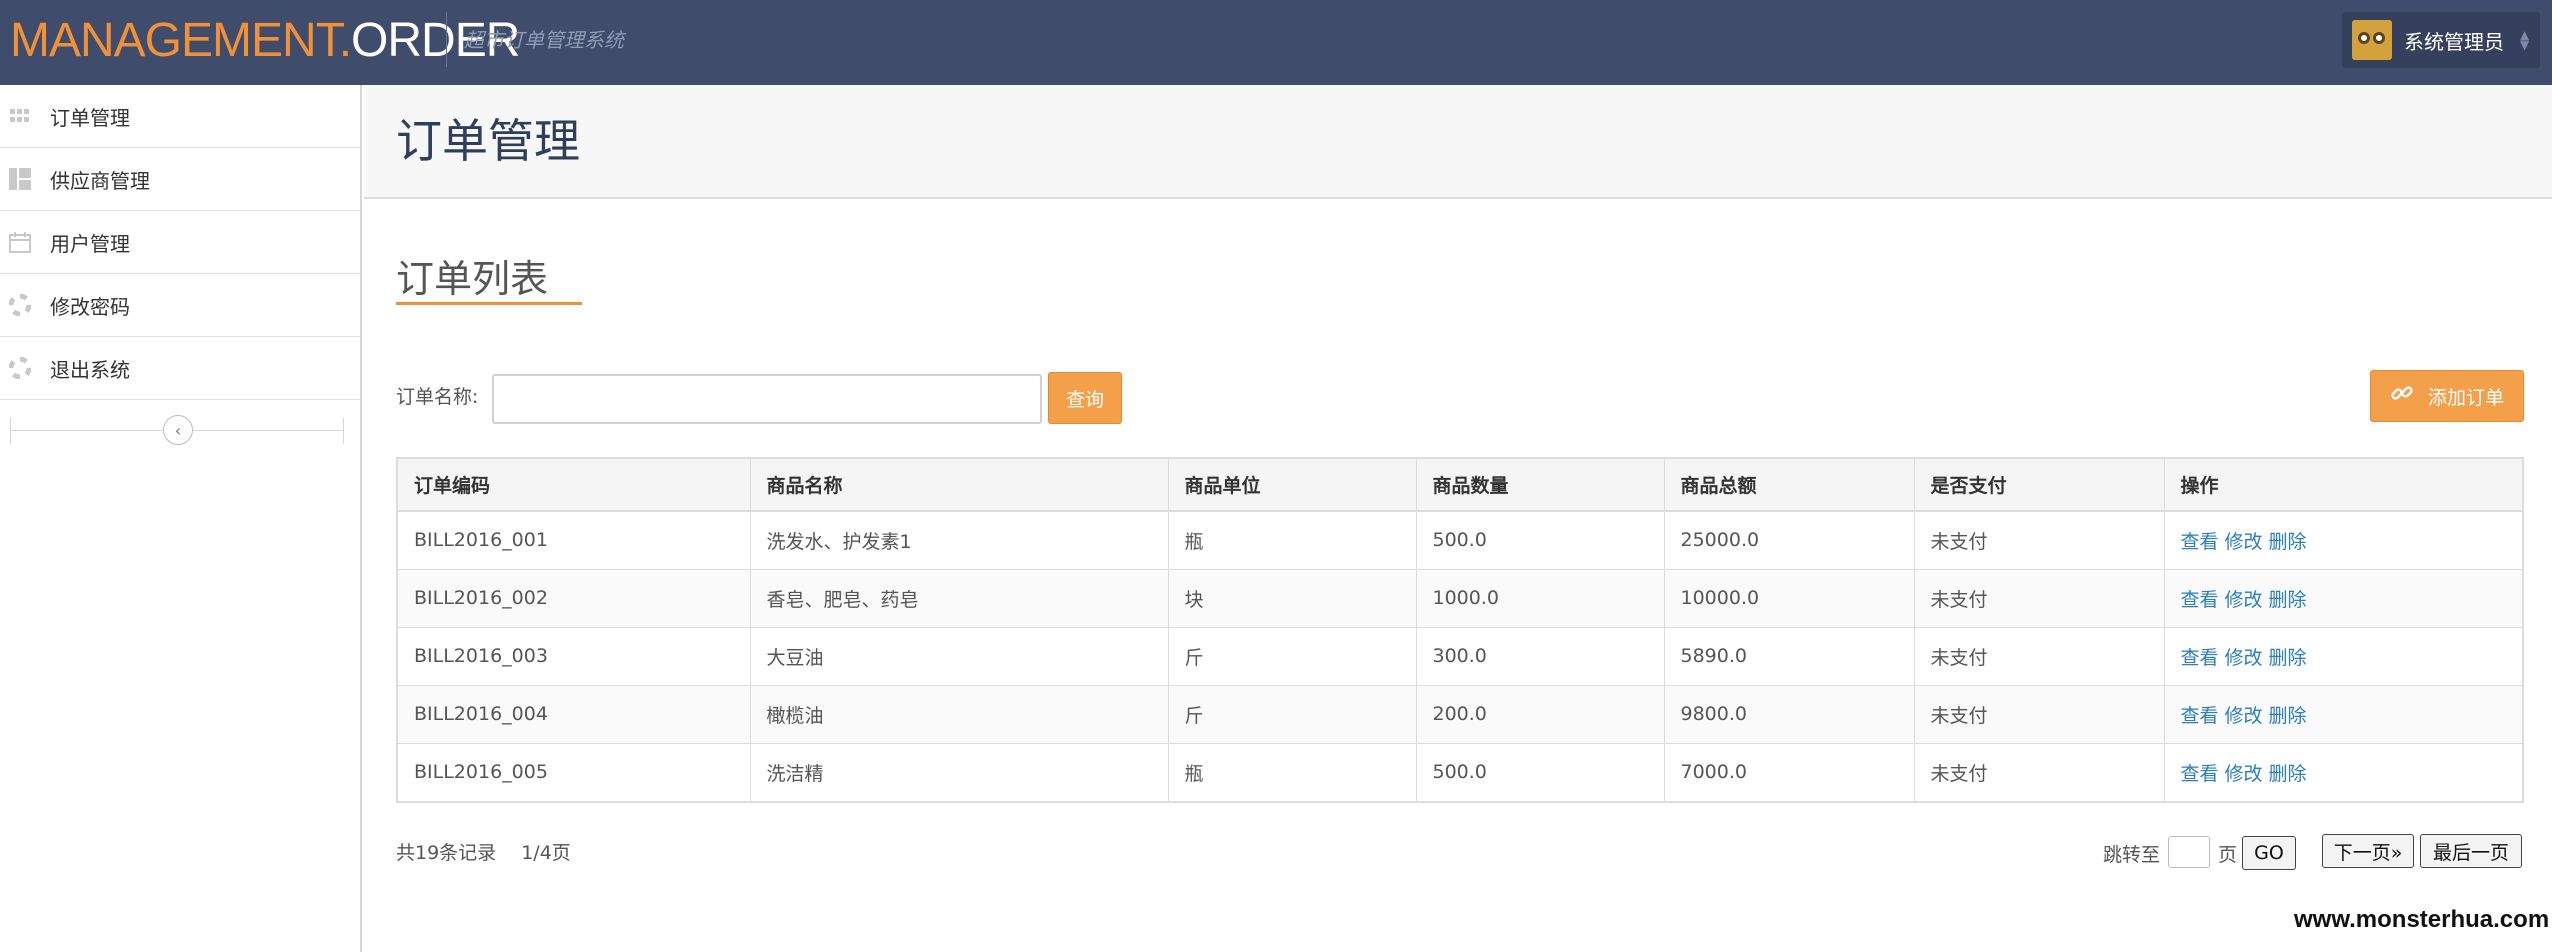  What do you see at coordinates (20, 242) in the screenshot?
I see `calendar-icon` at bounding box center [20, 242].